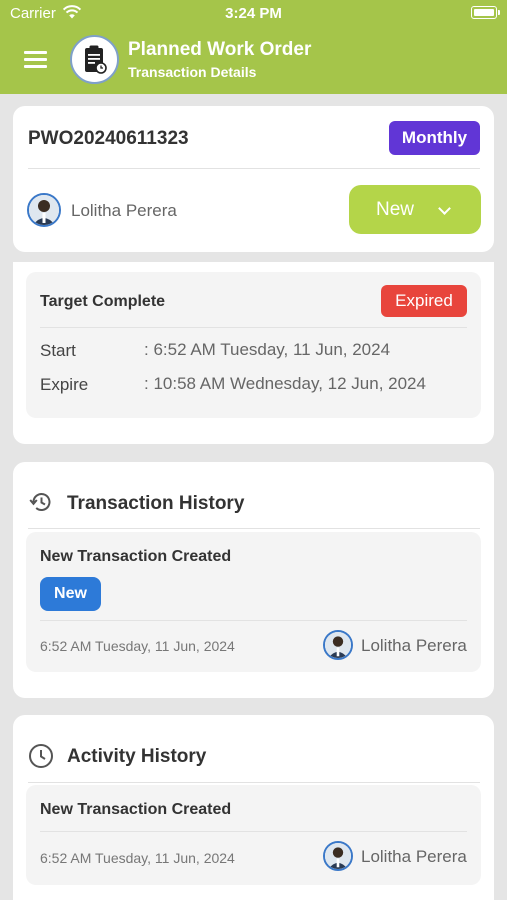  Describe the element at coordinates (70, 594) in the screenshot. I see `new-badge: New` at that location.